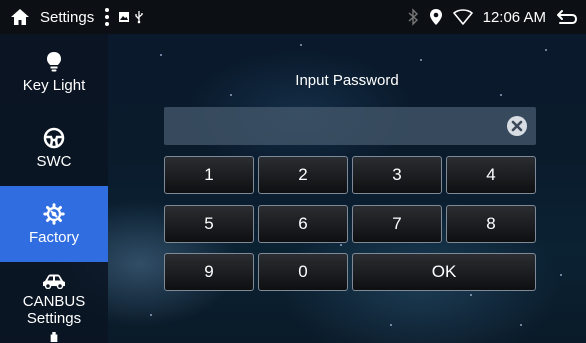  I want to click on sidebar-item-label: Key Light, so click(54, 85).